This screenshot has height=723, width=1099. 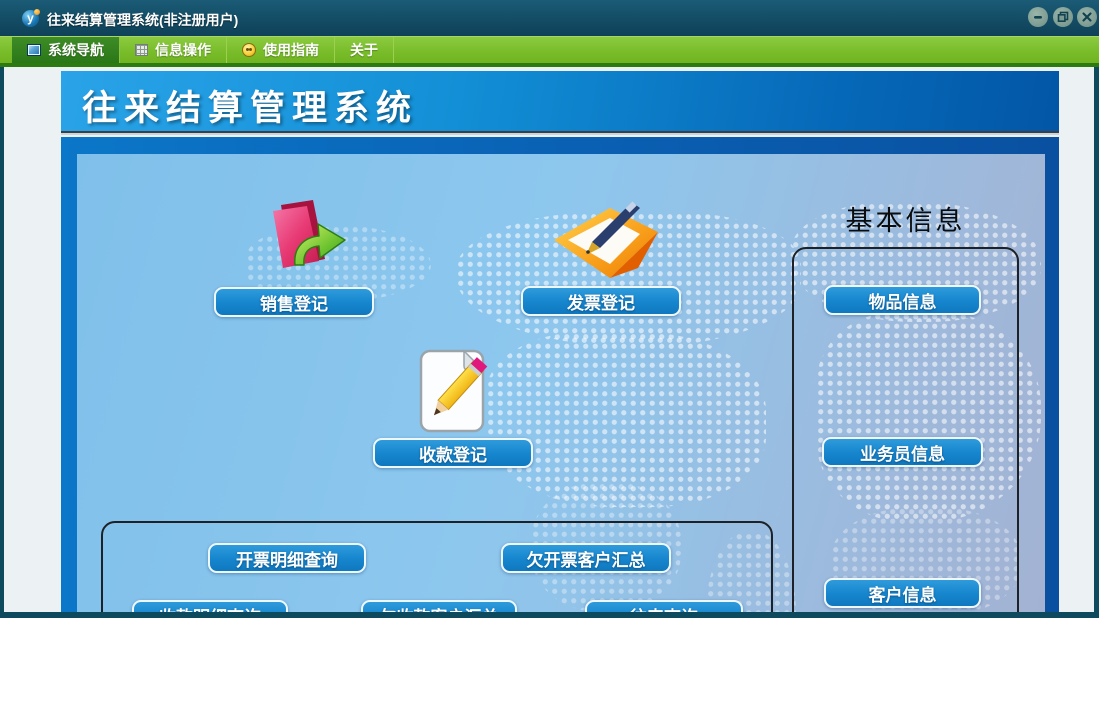 I want to click on help-coin-icon, so click(x=249, y=50).